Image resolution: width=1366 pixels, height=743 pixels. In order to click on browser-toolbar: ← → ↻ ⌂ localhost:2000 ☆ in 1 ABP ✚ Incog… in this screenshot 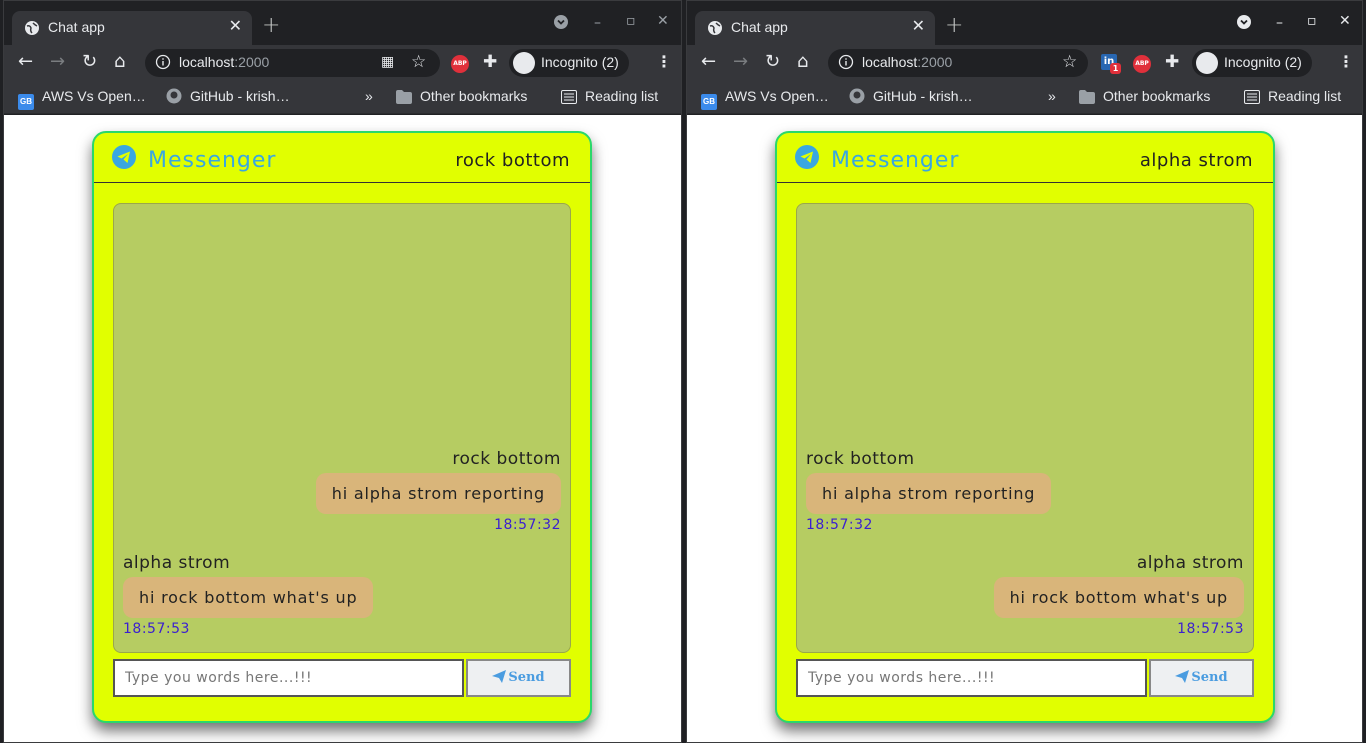, I will do `click(1024, 63)`.